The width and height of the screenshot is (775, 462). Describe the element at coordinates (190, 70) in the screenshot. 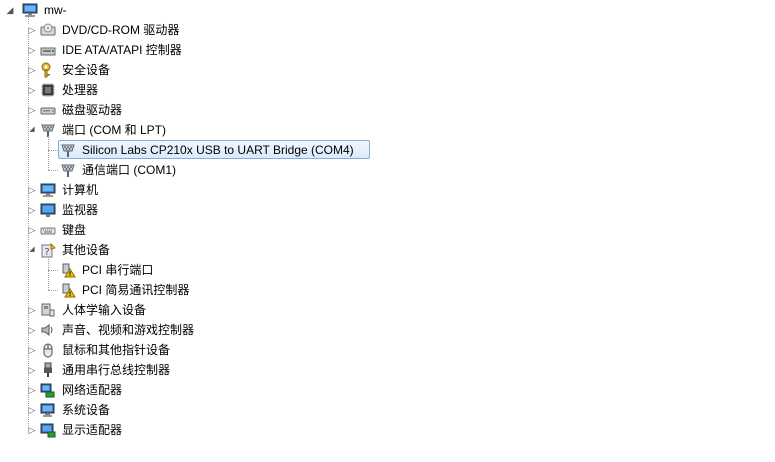

I see `tree-category-2: ▷ 安全设备` at that location.